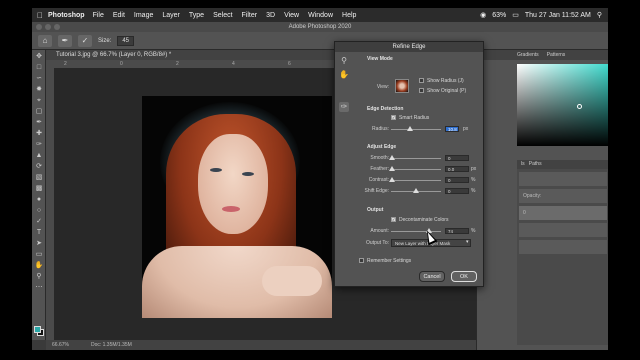 The width and height of the screenshot is (640, 360). What do you see at coordinates (416, 158) in the screenshot?
I see `smooth-slider` at bounding box center [416, 158].